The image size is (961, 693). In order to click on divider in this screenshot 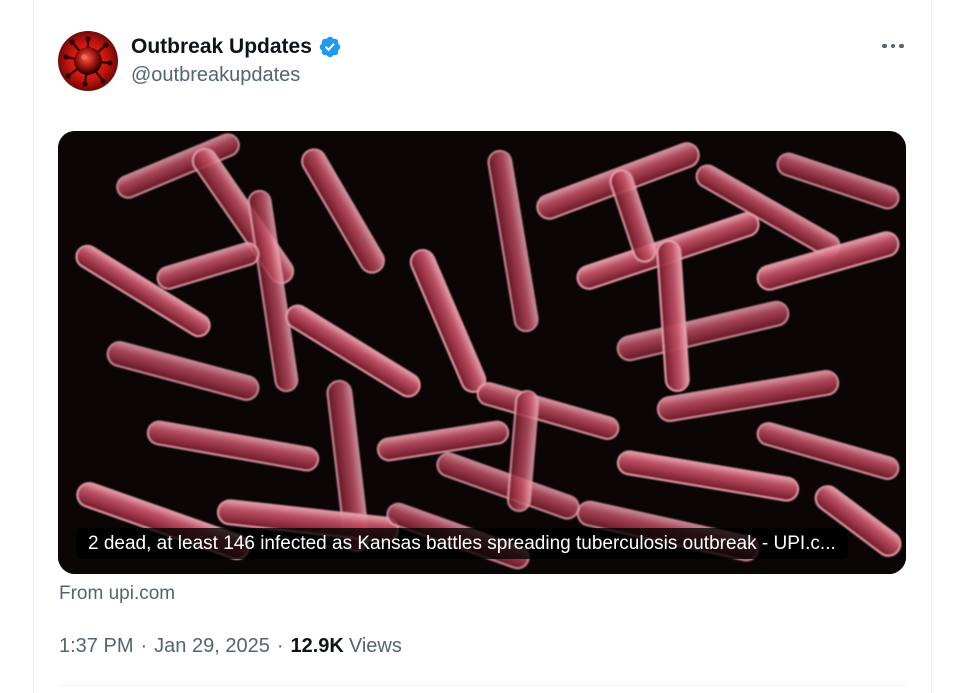, I will do `click(482, 685)`.